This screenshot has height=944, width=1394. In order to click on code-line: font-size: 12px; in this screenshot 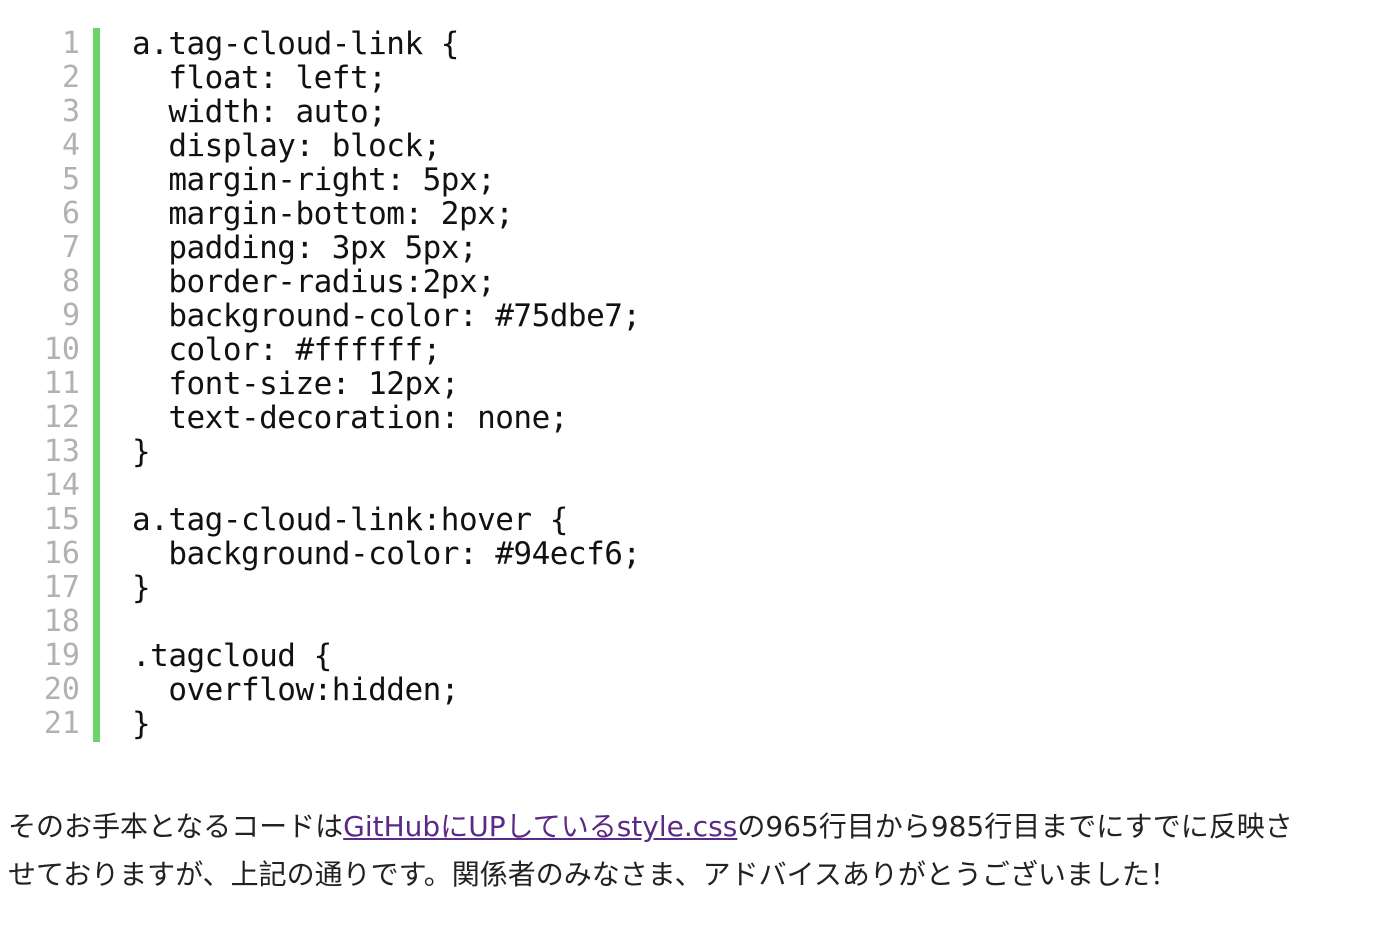, I will do `click(295, 384)`.